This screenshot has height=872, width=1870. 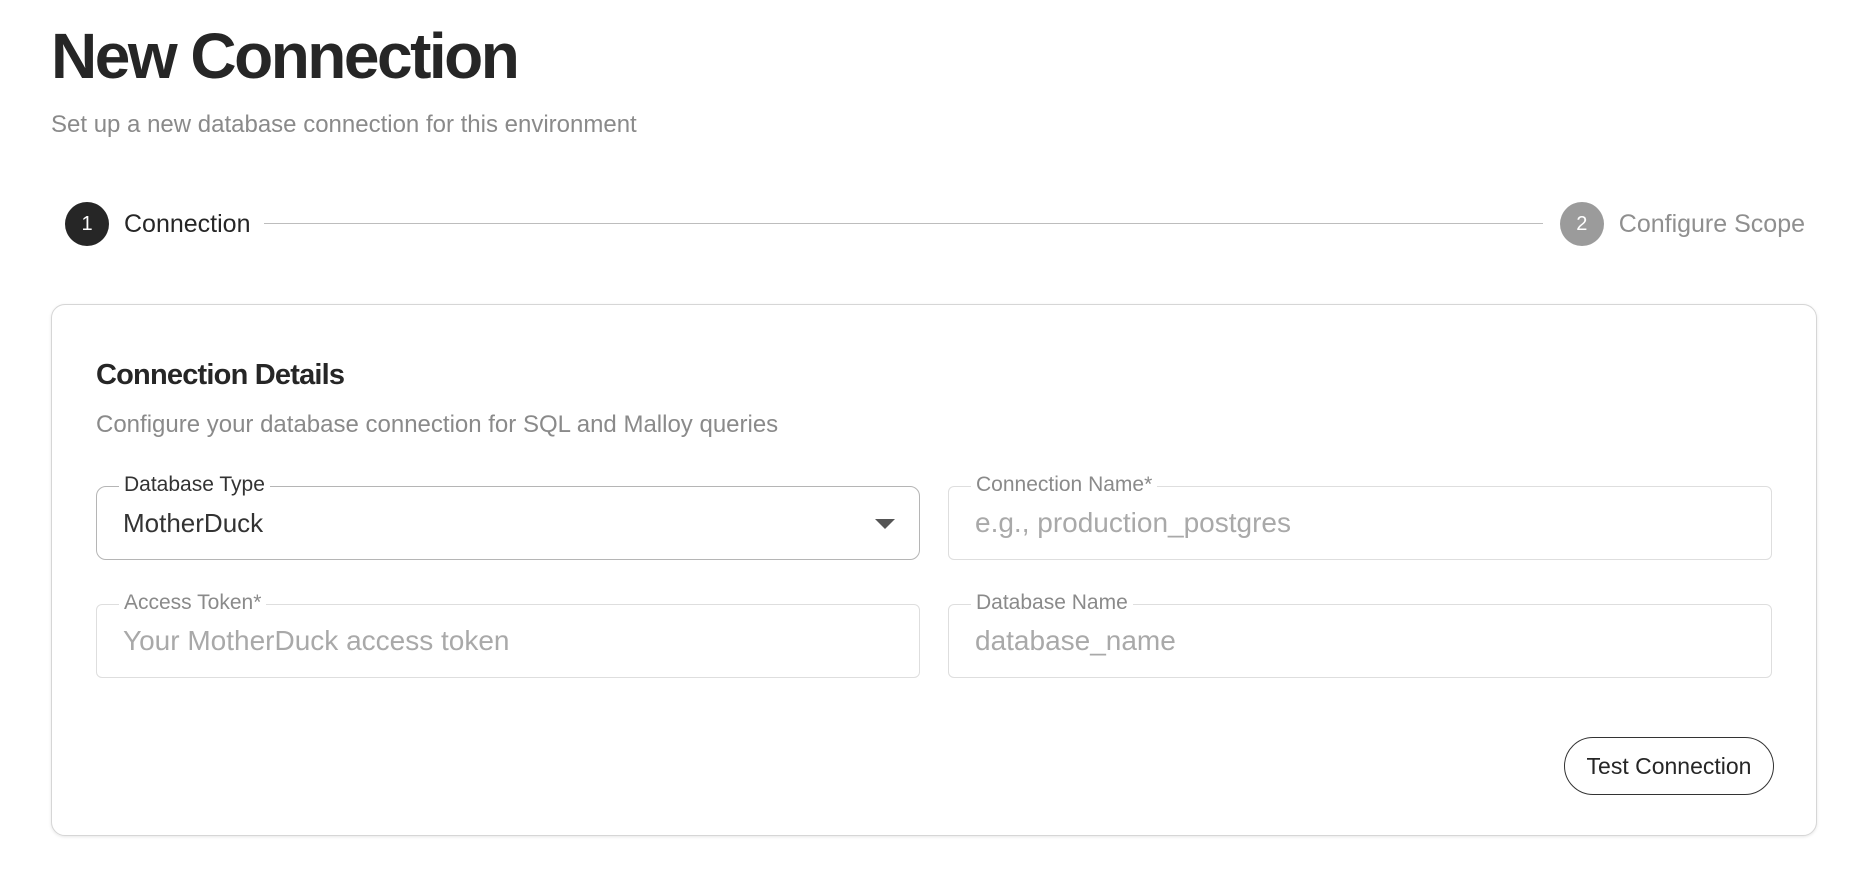 What do you see at coordinates (1355, 641) in the screenshot?
I see `database-name-input` at bounding box center [1355, 641].